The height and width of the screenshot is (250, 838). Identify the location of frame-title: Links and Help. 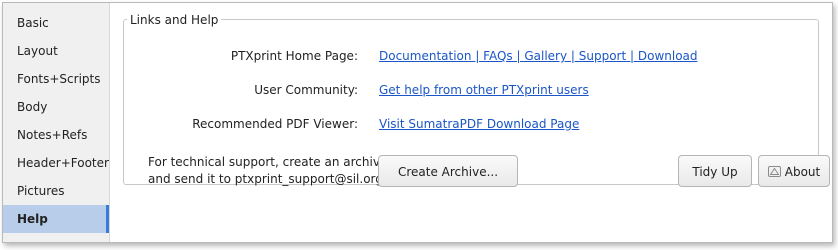
(174, 20).